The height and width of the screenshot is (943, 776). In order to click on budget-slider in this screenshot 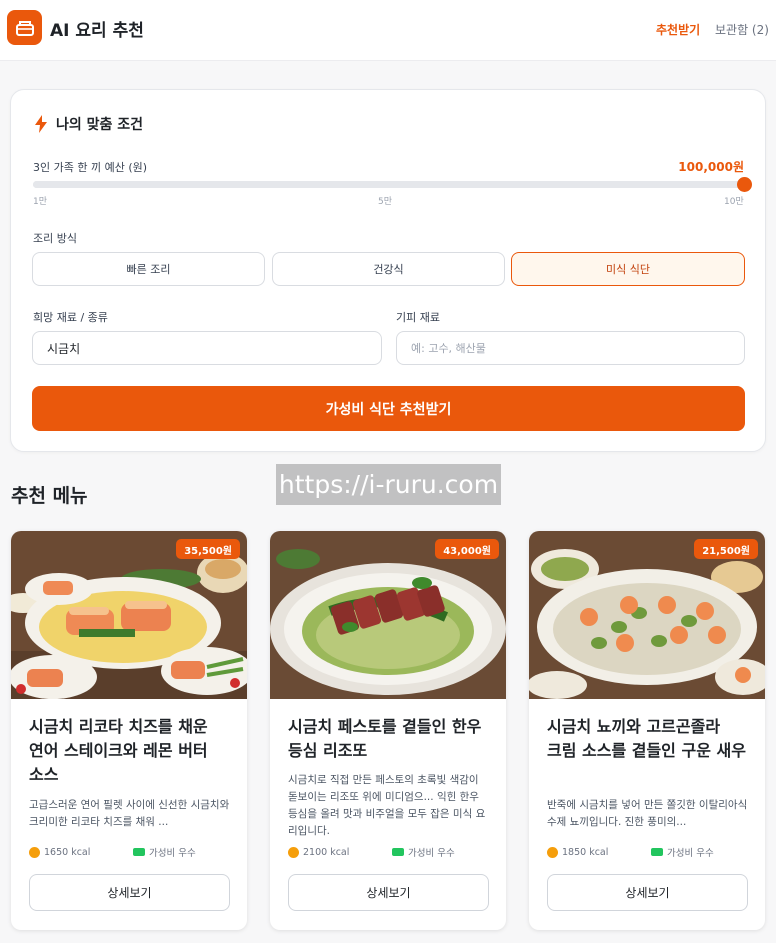, I will do `click(392, 184)`.